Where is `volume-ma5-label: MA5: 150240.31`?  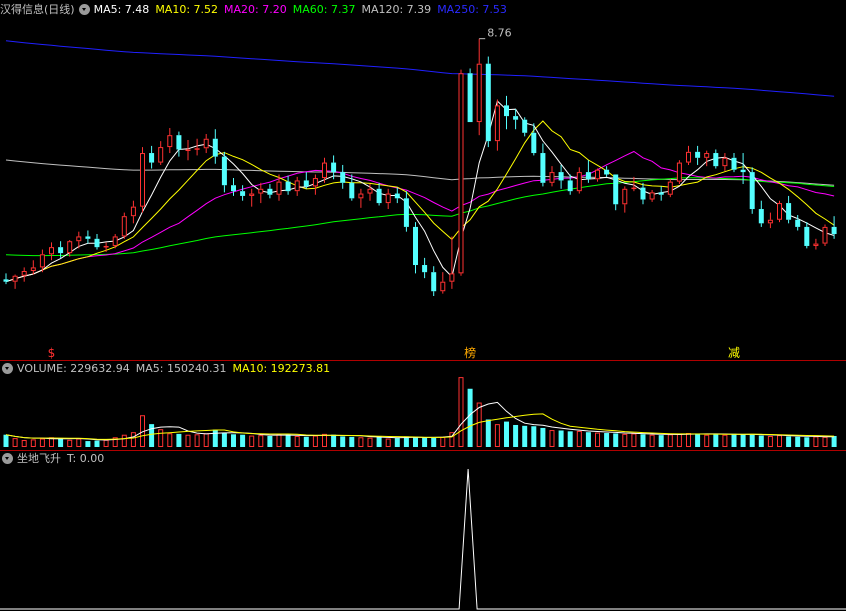 volume-ma5-label: MA5: 150240.31 is located at coordinates (181, 368).